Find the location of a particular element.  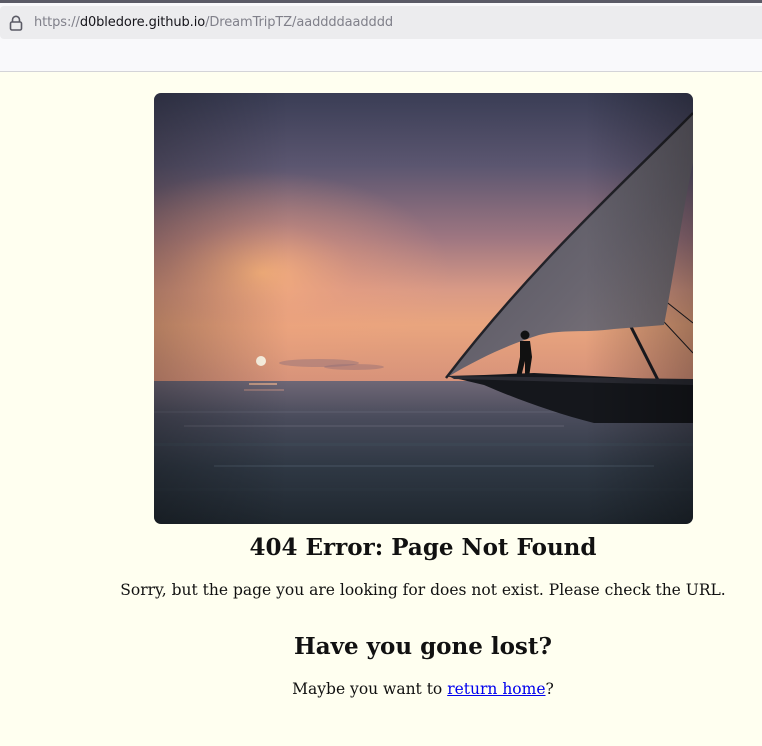

url-path: /DreamTripTZ/aaddddaadddd is located at coordinates (299, 22).